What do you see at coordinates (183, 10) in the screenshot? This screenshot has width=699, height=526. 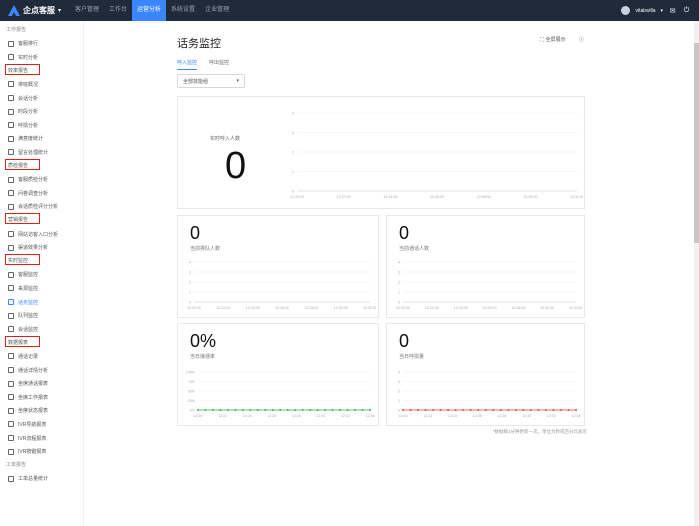 I see `nav-item: 系统设置` at bounding box center [183, 10].